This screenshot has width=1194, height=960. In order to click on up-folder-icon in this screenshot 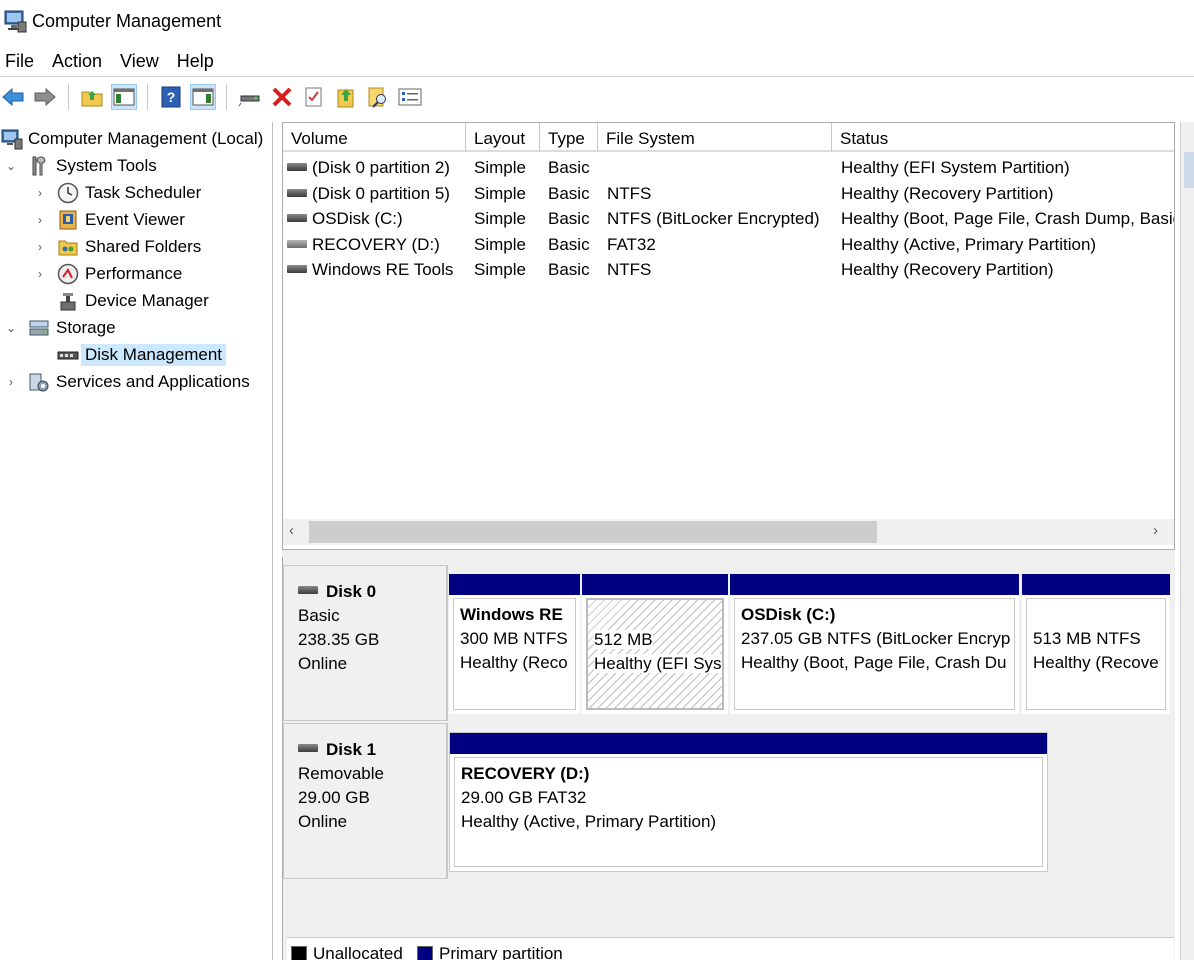, I will do `click(92, 97)`.